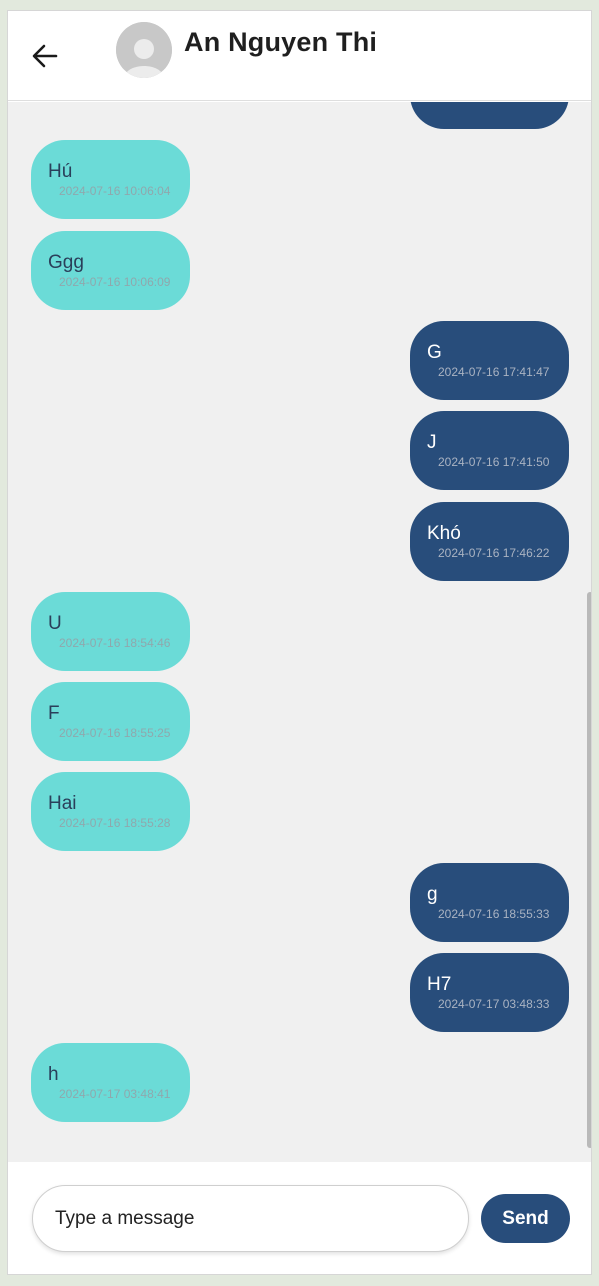  I want to click on message-timestamp: 2024-07-16 17:41:50, so click(494, 462).